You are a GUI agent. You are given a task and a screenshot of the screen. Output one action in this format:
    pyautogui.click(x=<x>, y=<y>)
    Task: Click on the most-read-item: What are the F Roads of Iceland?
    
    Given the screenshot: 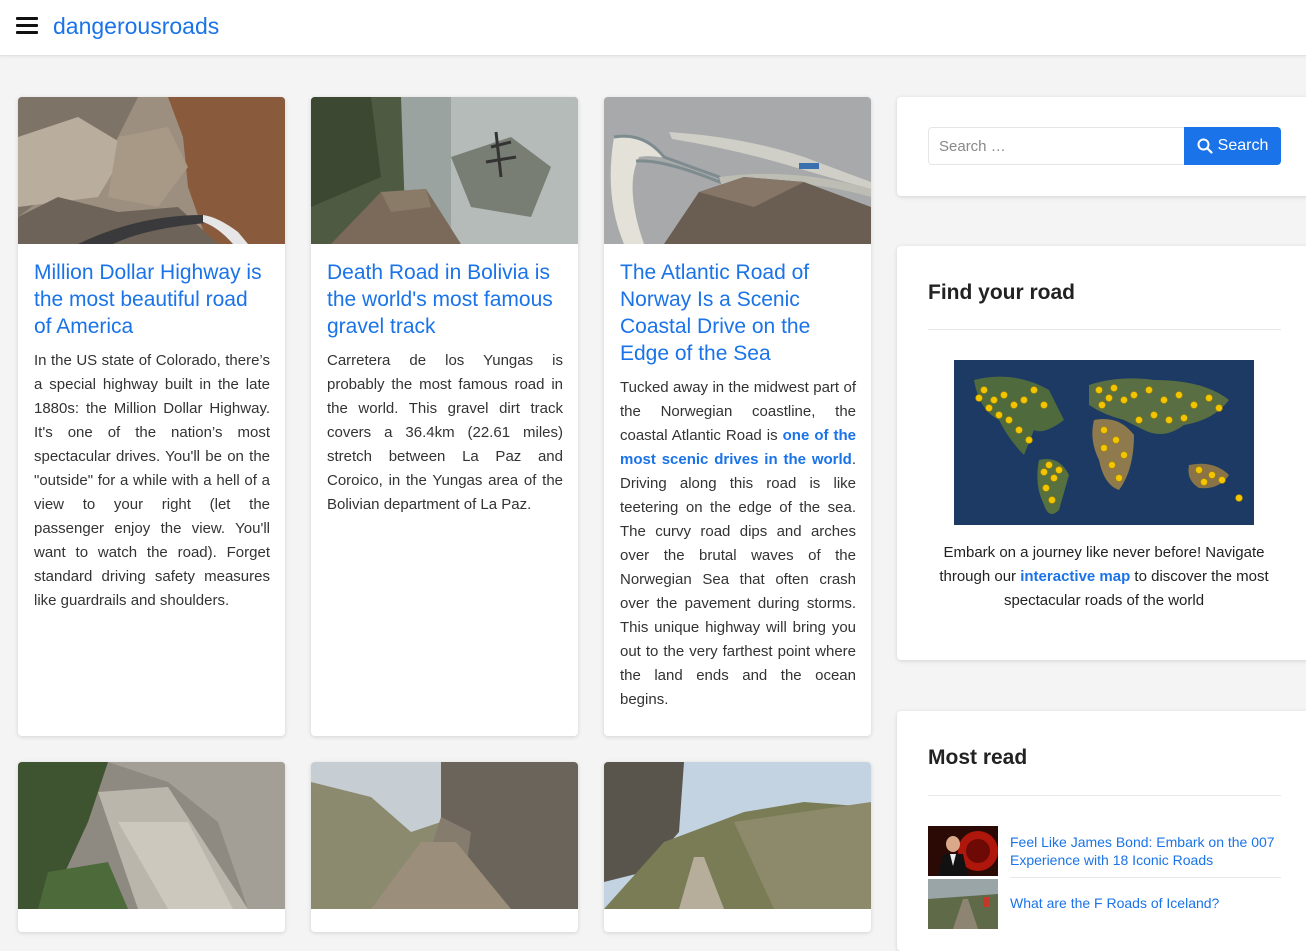 What is the action you would take?
    pyautogui.click(x=1104, y=904)
    